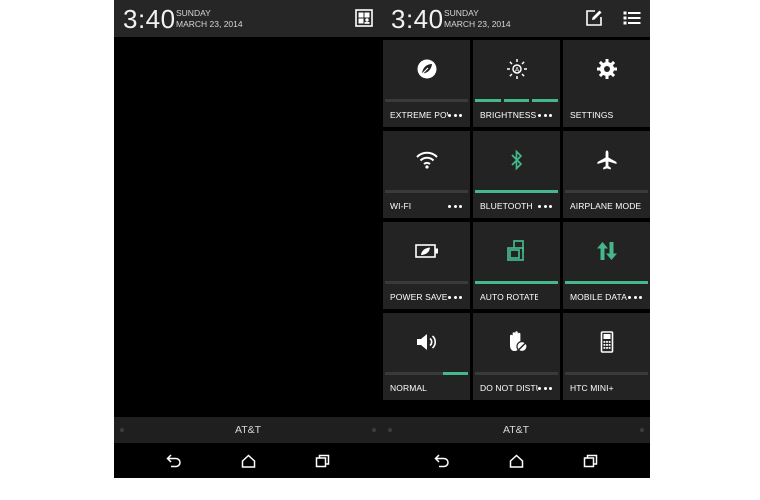  I want to click on tile-sound-profile: NORMAL, so click(426, 356).